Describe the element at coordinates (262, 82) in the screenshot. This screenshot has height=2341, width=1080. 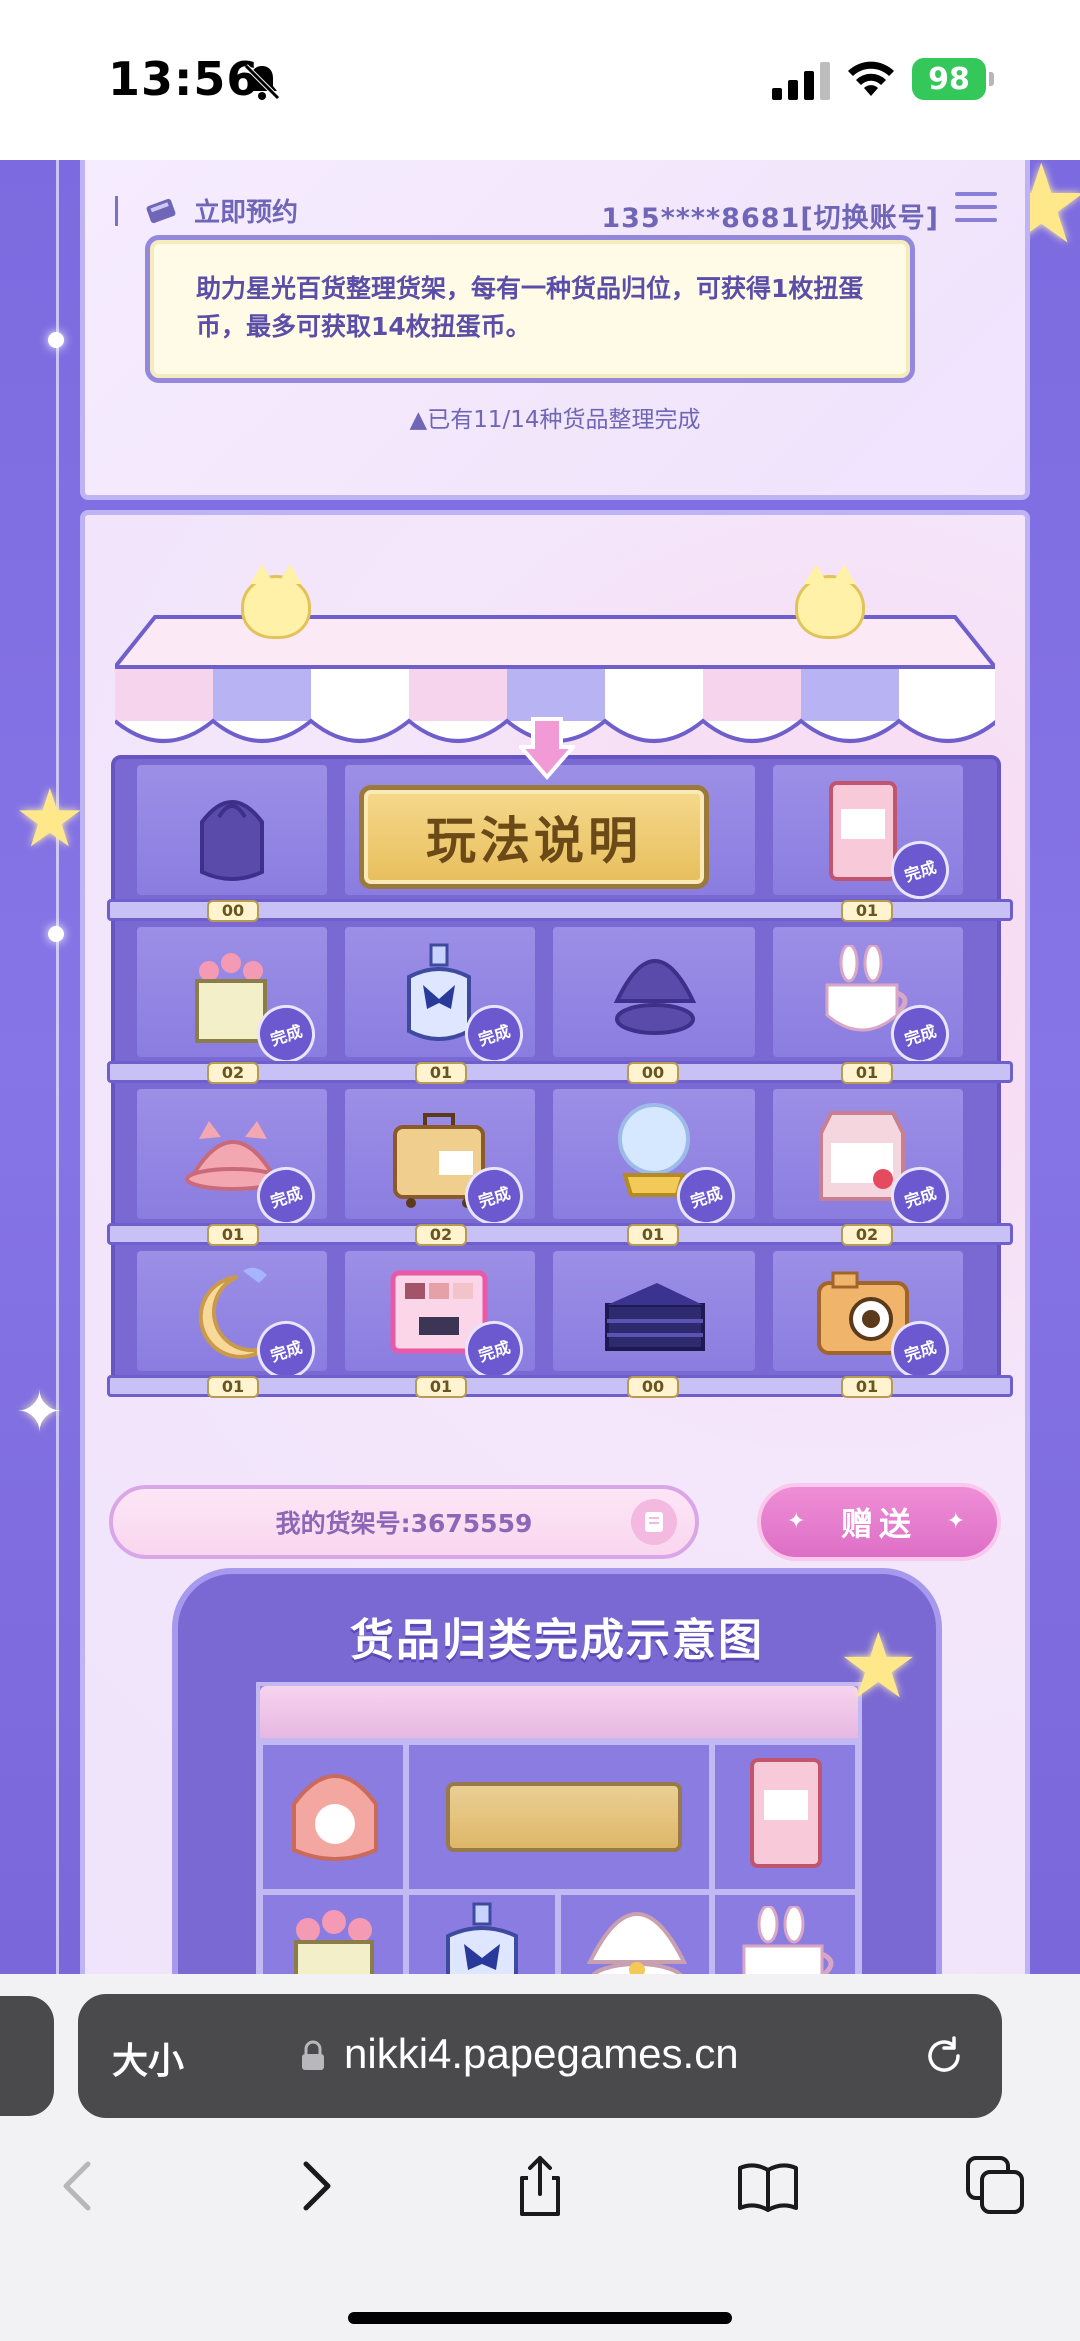
I see `bell-slash-icon` at that location.